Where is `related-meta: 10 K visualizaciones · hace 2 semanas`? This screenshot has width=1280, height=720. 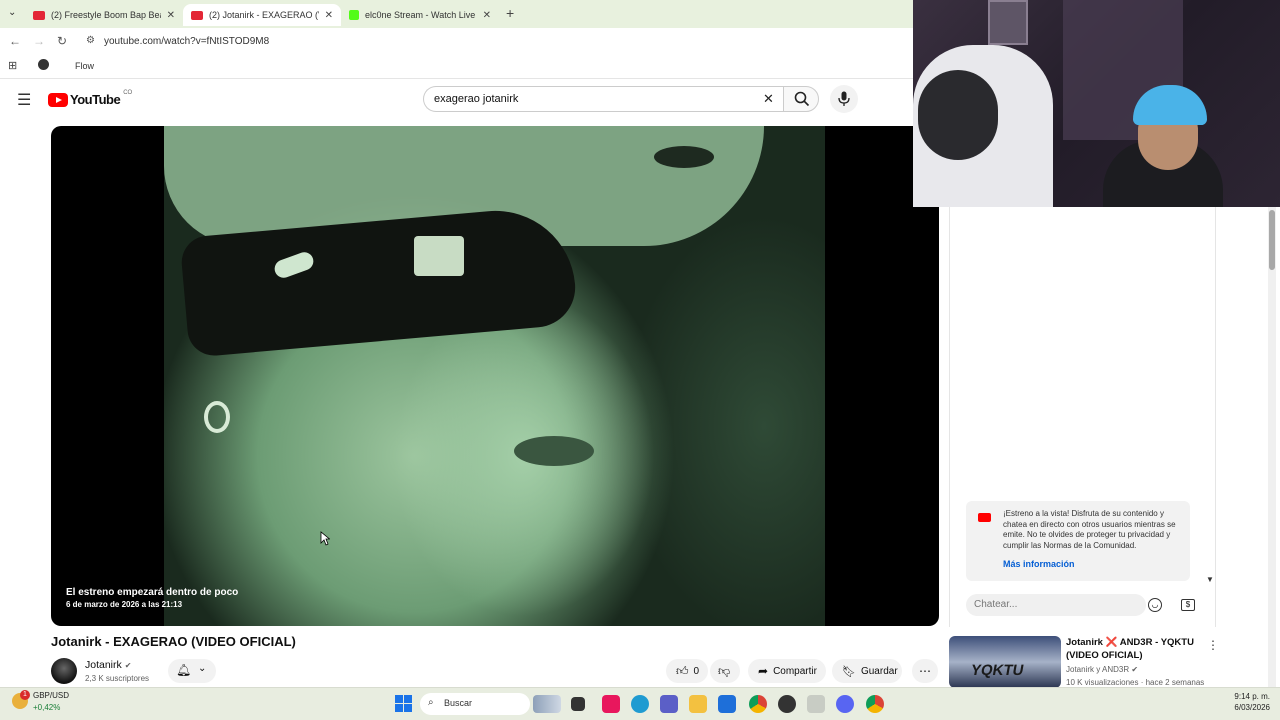 related-meta: 10 K visualizaciones · hace 2 semanas is located at coordinates (1135, 682).